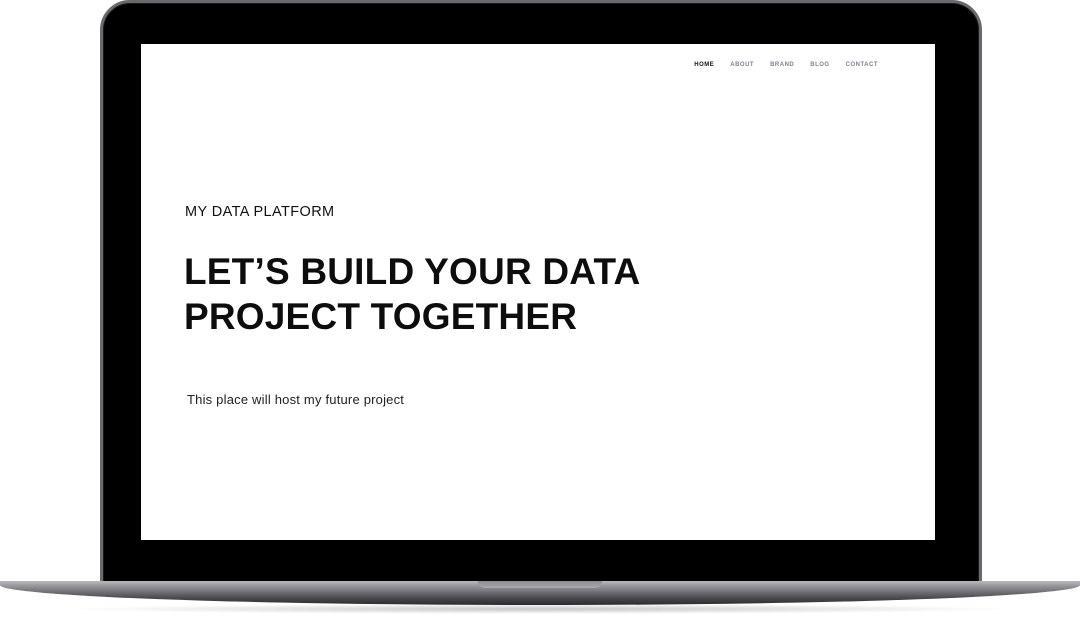 The width and height of the screenshot is (1080, 618). What do you see at coordinates (819, 65) in the screenshot?
I see `nav-item-blog: BLOG` at bounding box center [819, 65].